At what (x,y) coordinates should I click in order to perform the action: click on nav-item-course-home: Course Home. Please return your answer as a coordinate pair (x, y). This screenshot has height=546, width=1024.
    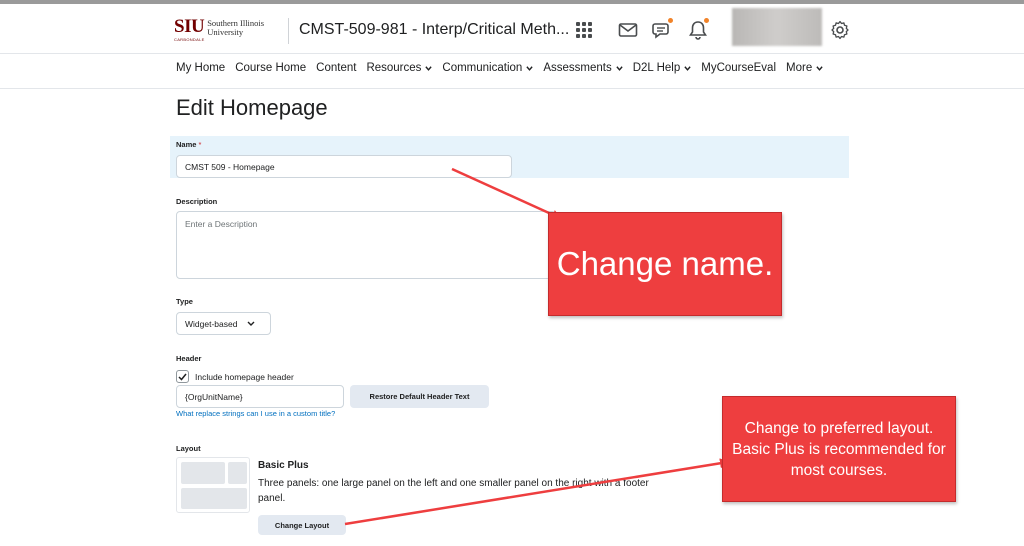
    Looking at the image, I should click on (270, 68).